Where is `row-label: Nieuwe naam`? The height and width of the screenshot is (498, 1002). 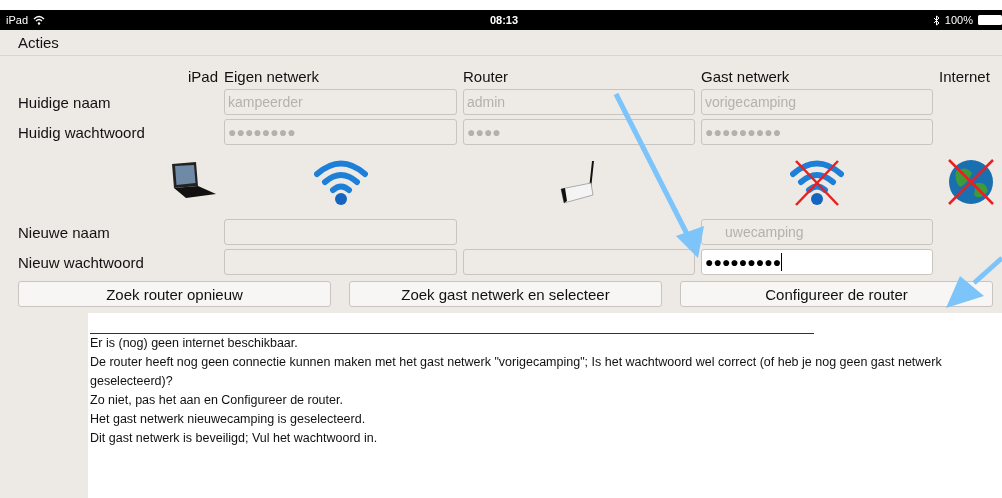
row-label: Nieuwe naam is located at coordinates (64, 232).